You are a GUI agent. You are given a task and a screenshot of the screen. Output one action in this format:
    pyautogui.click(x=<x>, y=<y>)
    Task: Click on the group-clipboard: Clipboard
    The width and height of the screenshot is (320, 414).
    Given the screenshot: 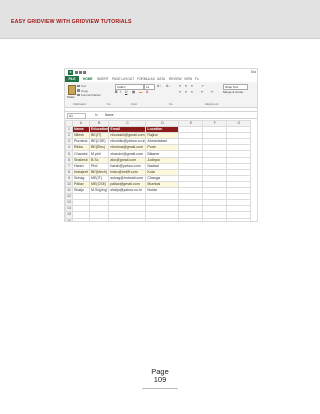 What is the action you would take?
    pyautogui.click(x=79, y=103)
    